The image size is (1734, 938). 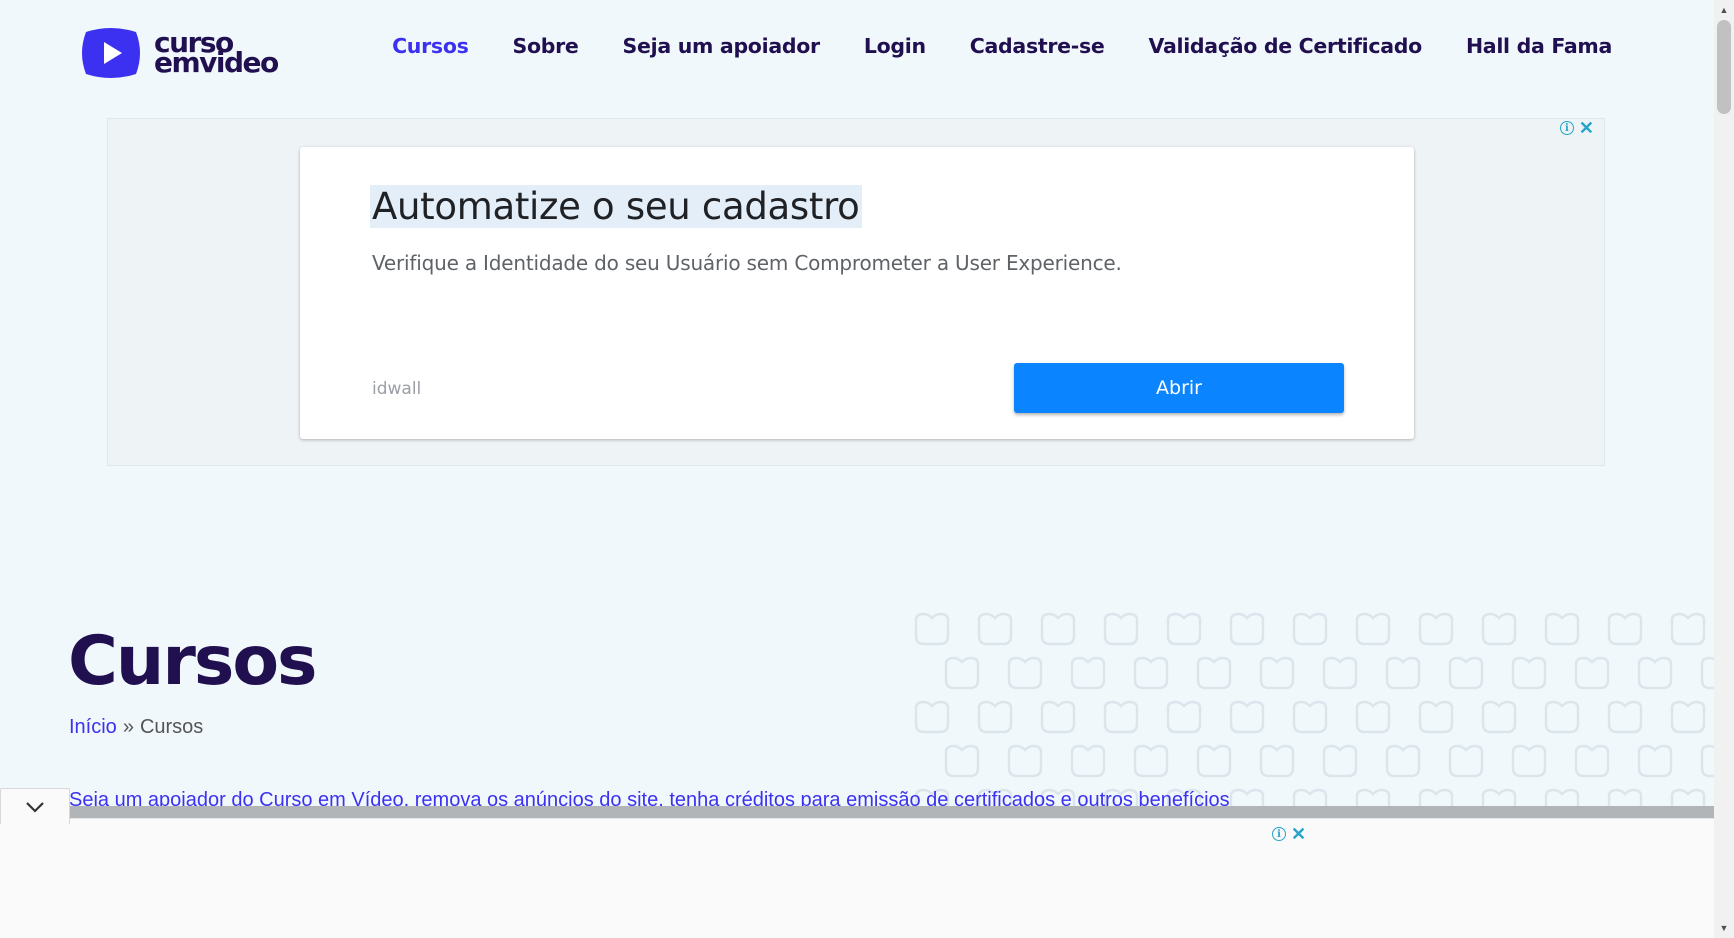 I want to click on sticky-ad-bar, so click(x=892, y=812).